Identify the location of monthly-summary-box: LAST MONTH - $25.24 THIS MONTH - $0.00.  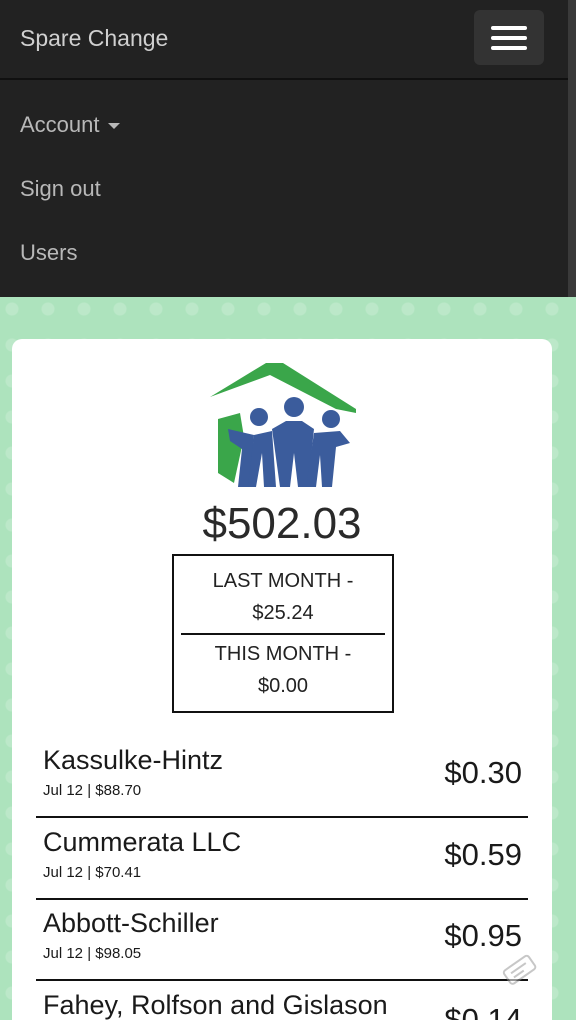
(283, 633).